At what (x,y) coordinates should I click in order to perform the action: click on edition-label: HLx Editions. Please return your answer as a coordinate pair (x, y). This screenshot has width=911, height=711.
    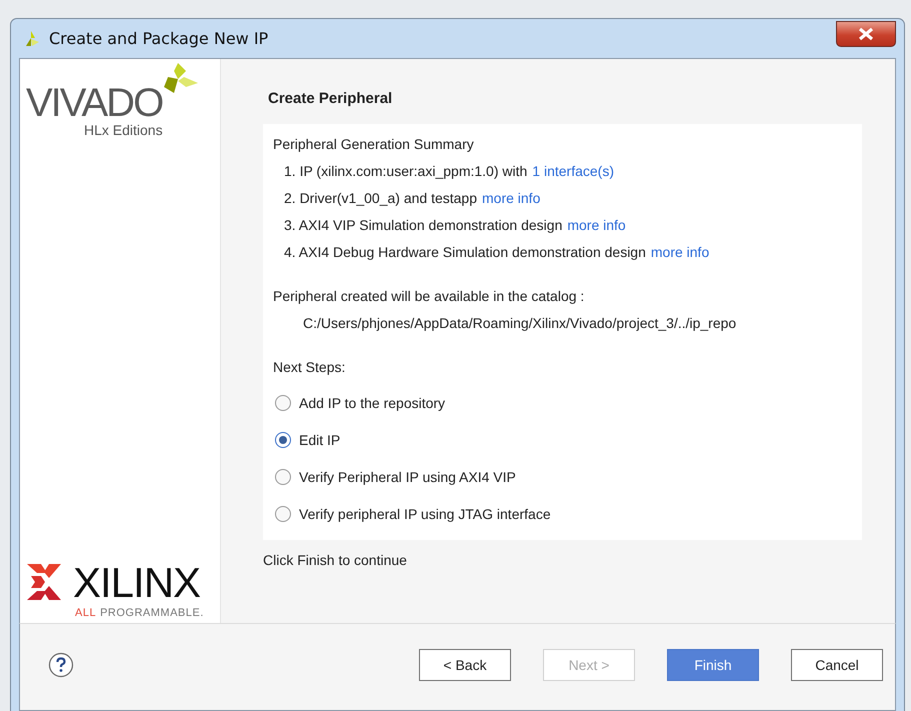
    Looking at the image, I should click on (124, 130).